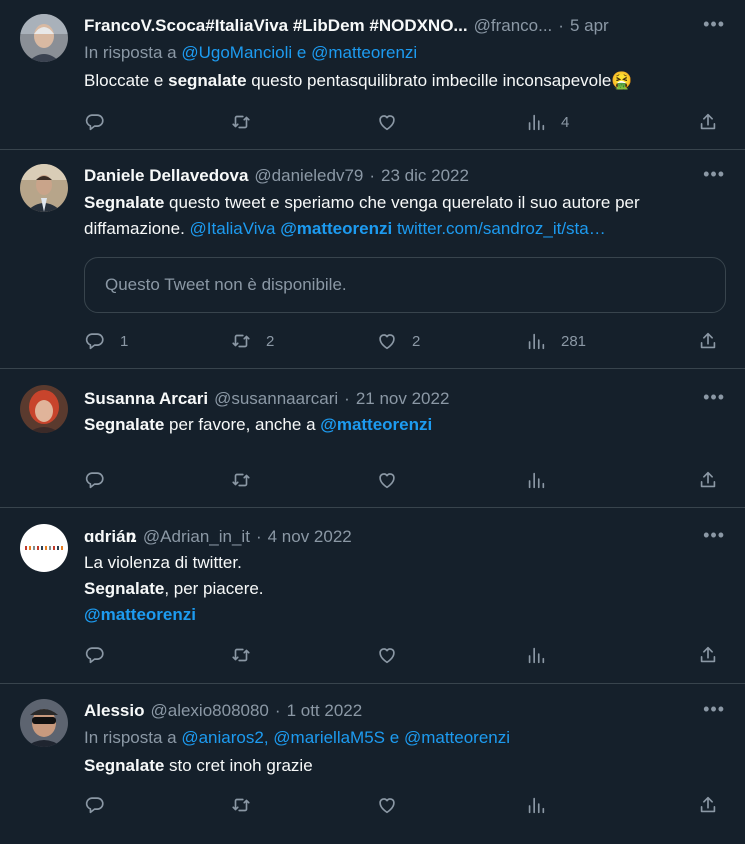  I want to click on author-name: Susanna Arcari, so click(146, 399).